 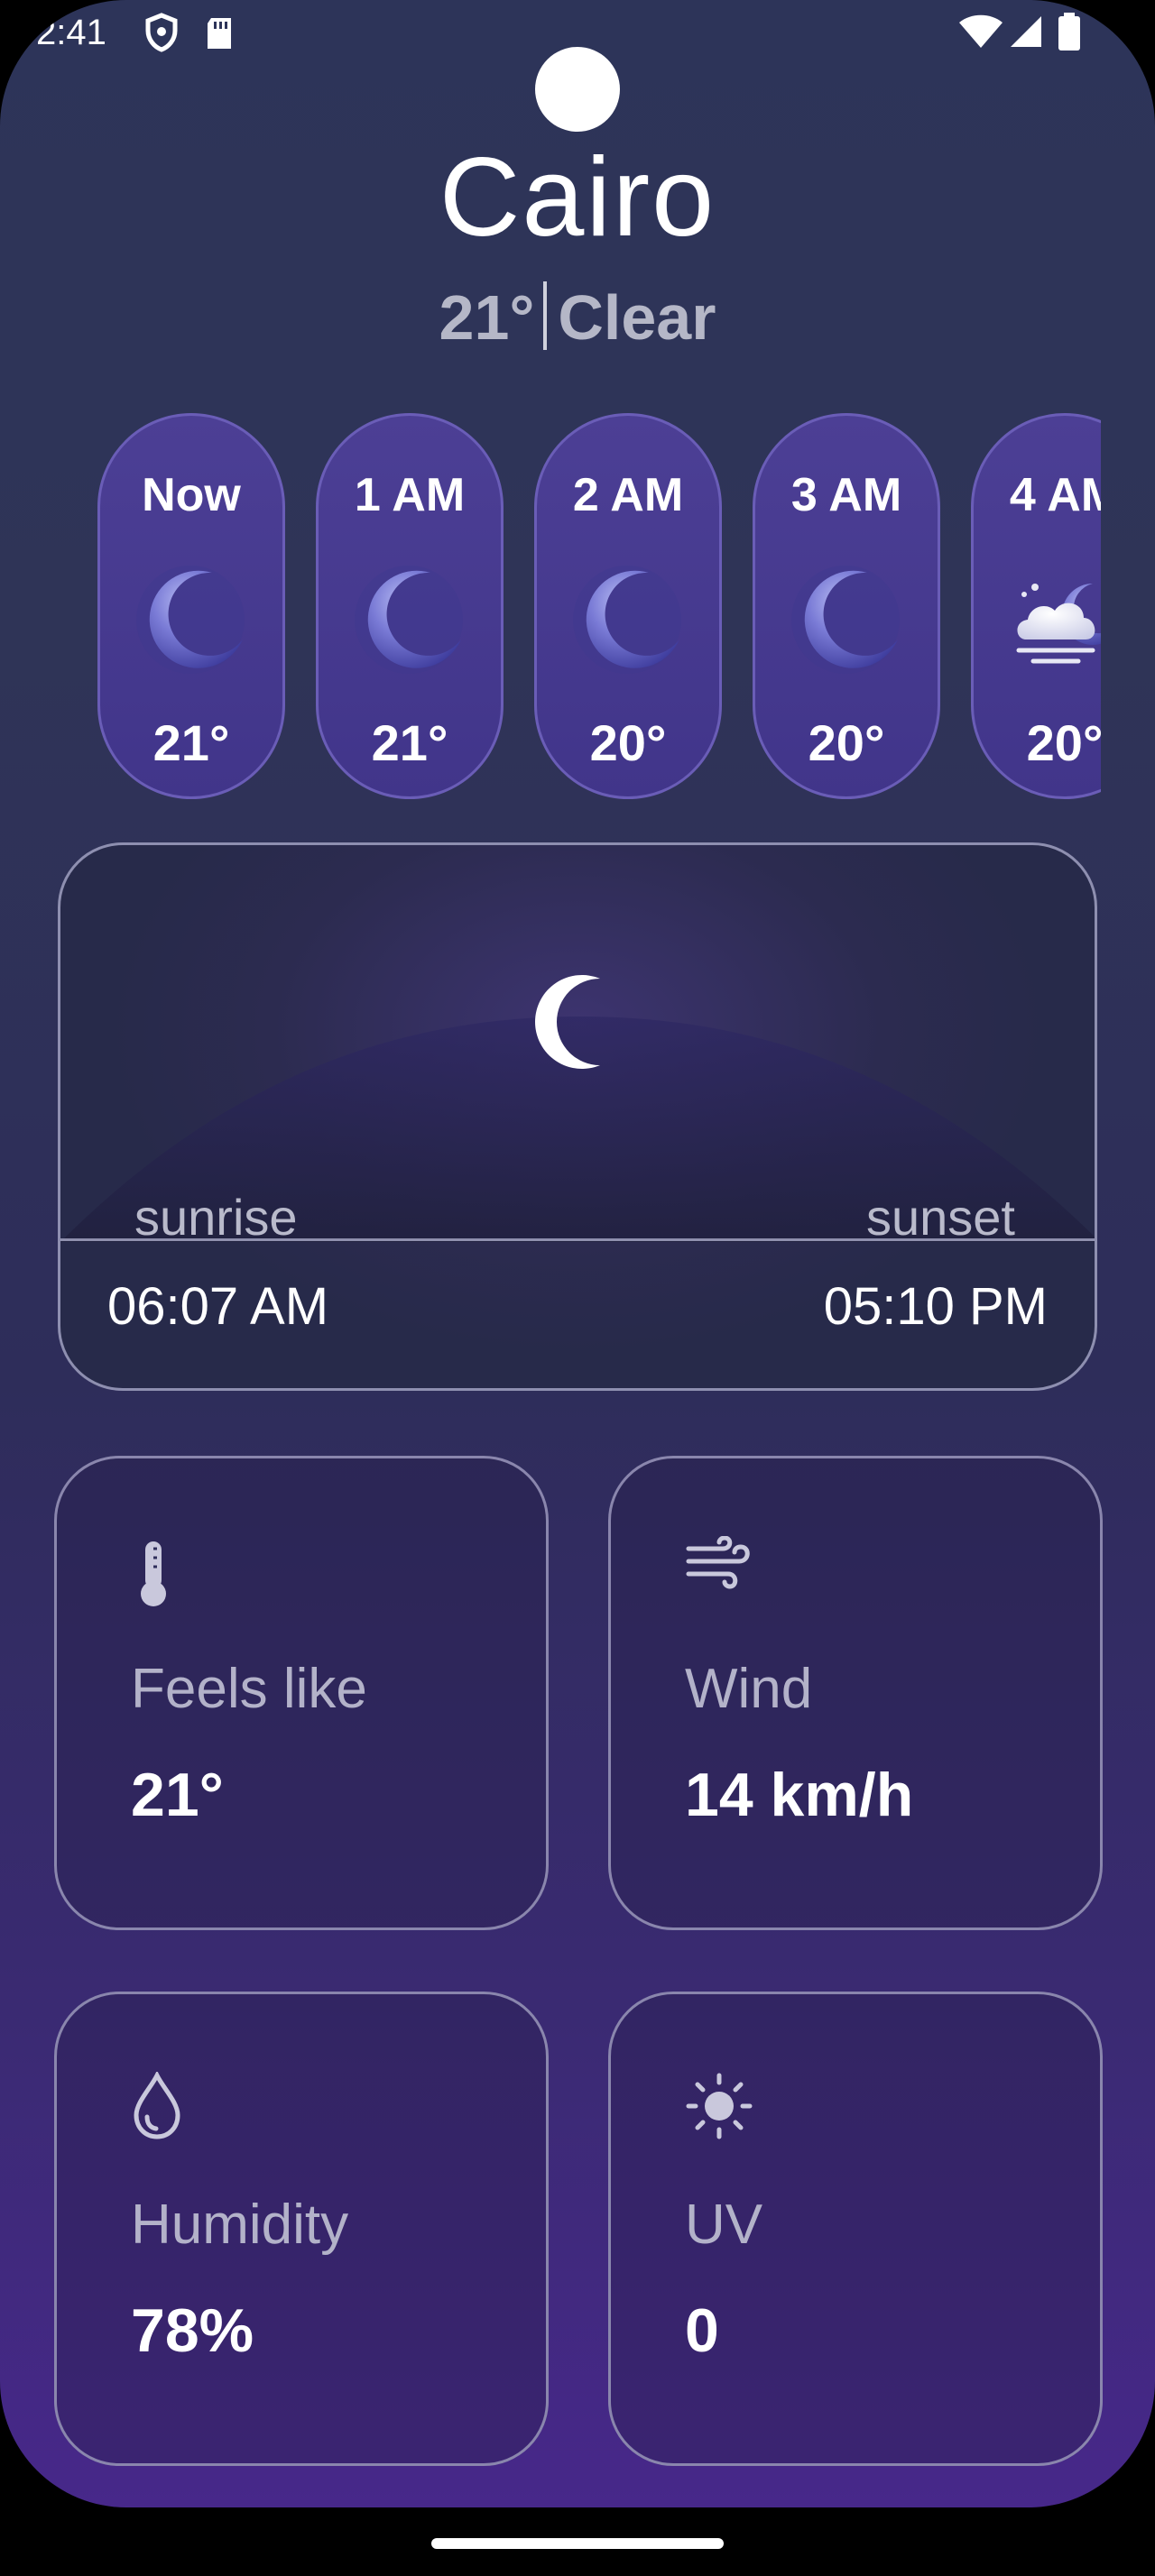 What do you see at coordinates (1026, 32) in the screenshot?
I see `signal-icon` at bounding box center [1026, 32].